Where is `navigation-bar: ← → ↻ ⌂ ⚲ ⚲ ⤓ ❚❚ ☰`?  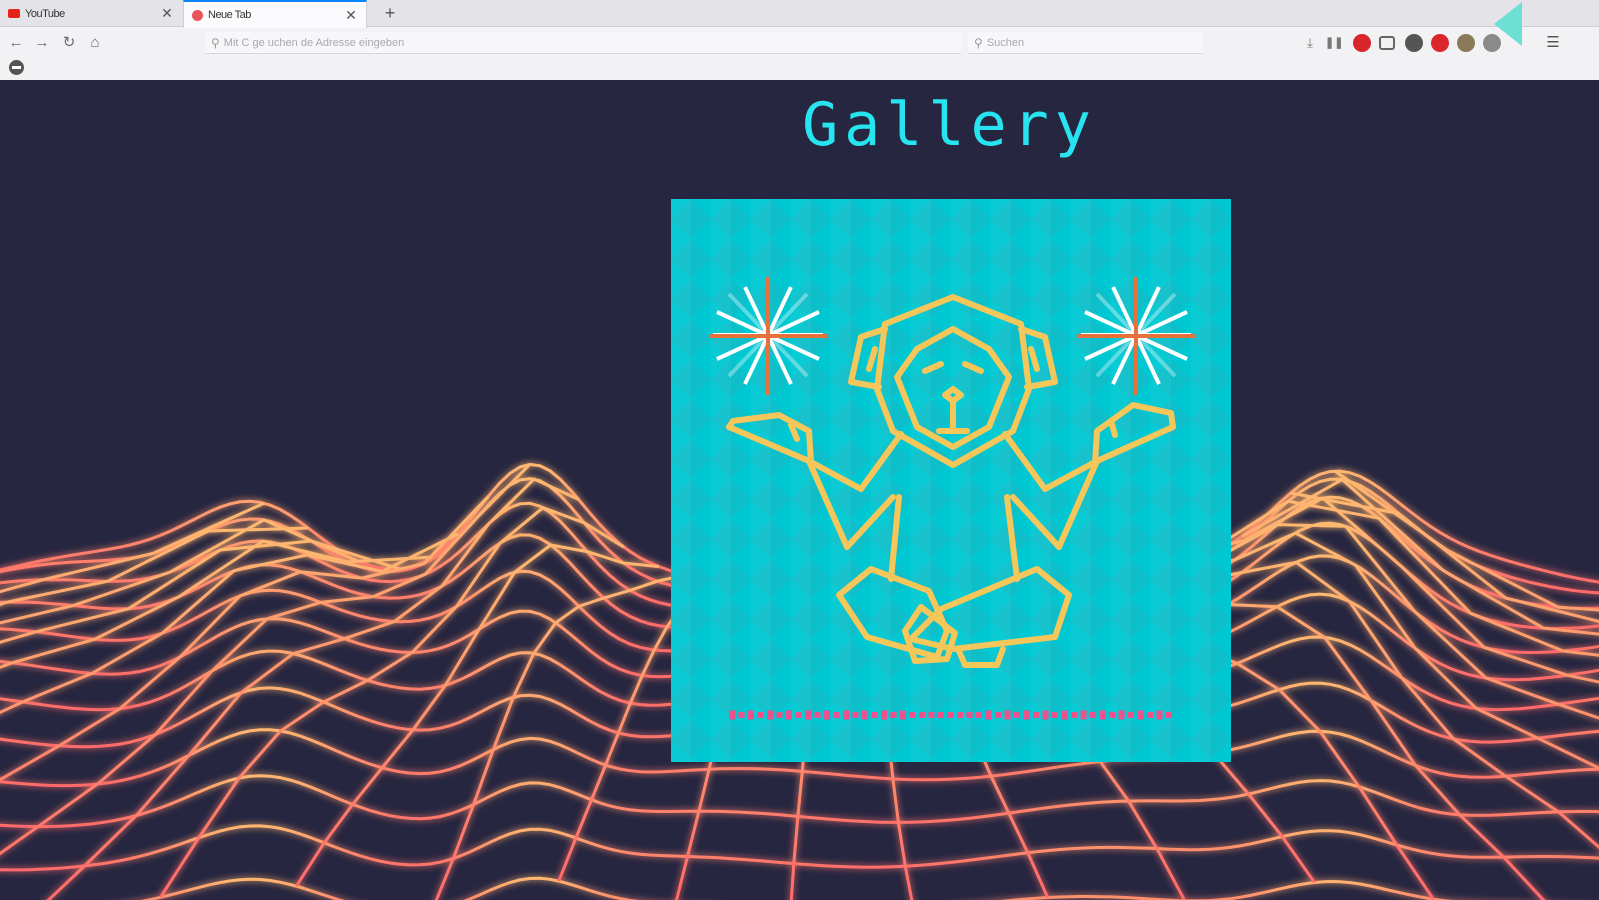 navigation-bar: ← → ↻ ⌂ ⚲ ⚲ ⤓ ❚❚ ☰ is located at coordinates (799, 43).